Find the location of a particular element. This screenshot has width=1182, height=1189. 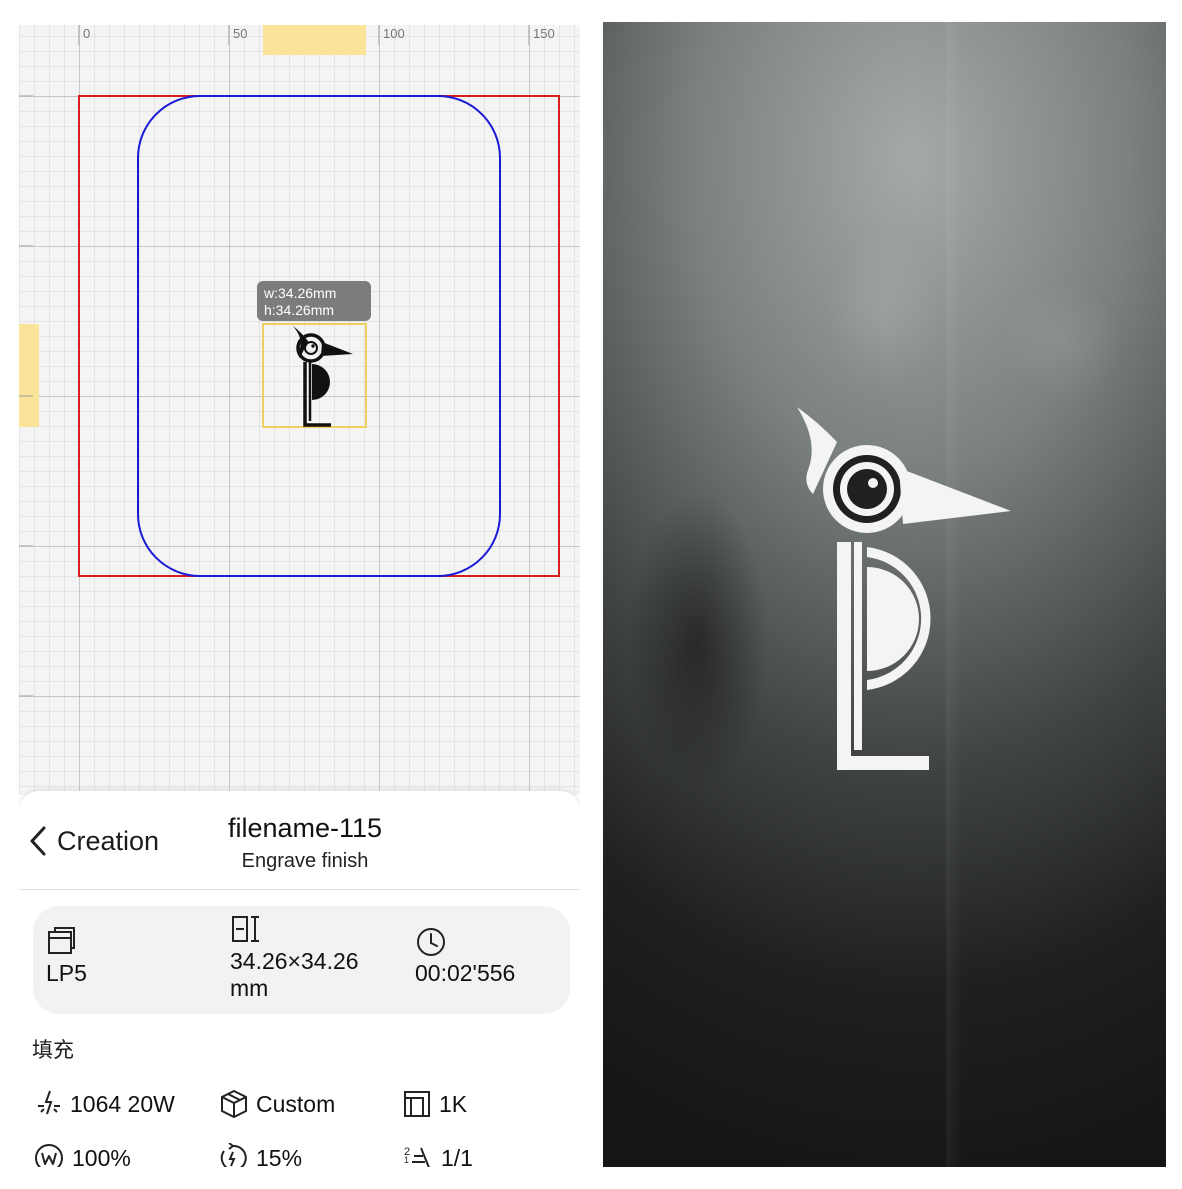

clock-icon is located at coordinates (431, 942).